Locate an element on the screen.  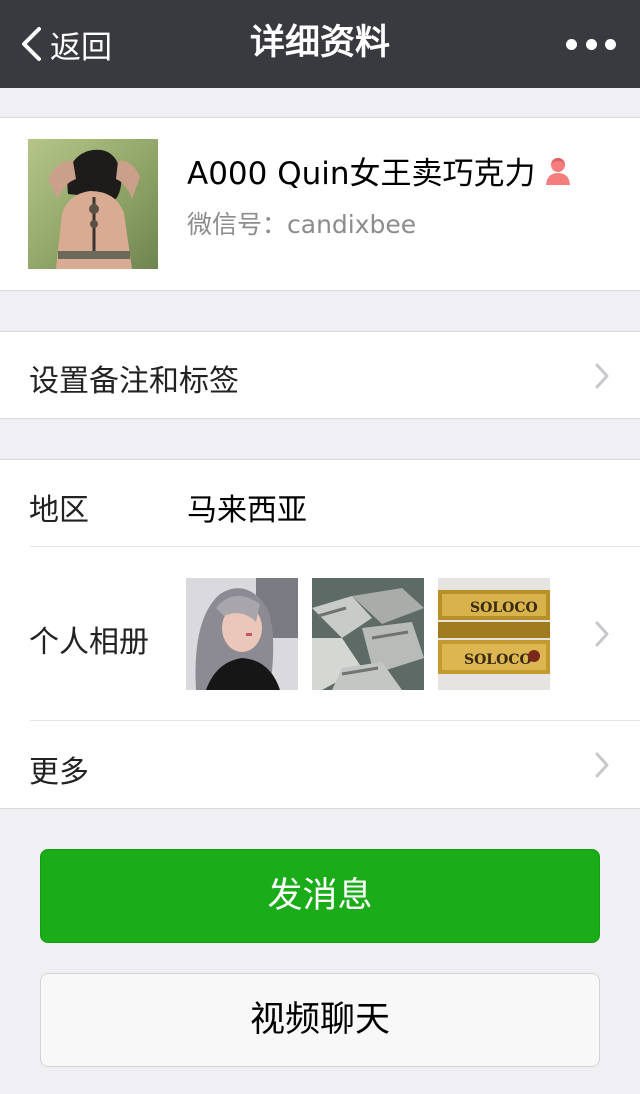
profile-name: A000 Quin女王卖巧克力 is located at coordinates (361, 174).